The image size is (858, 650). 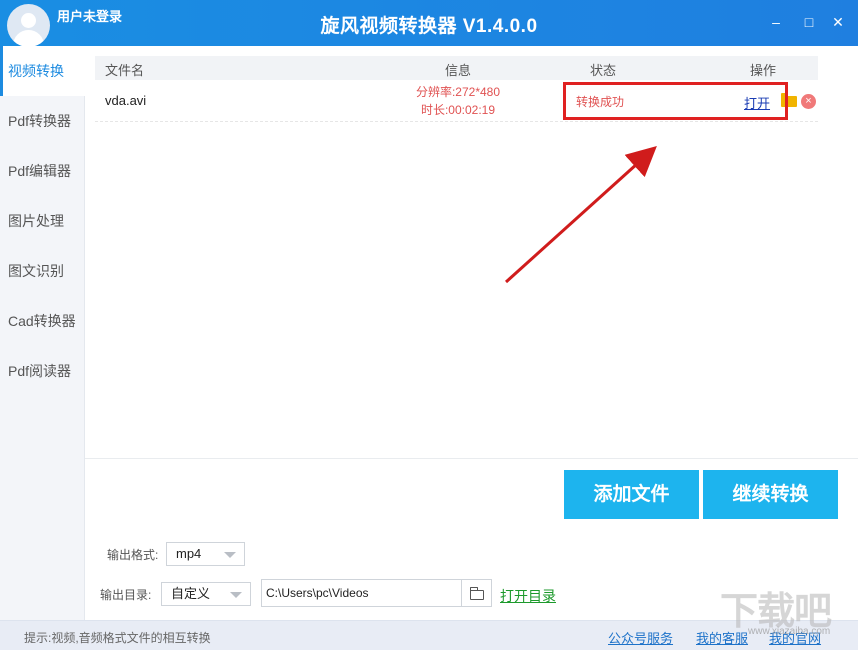 What do you see at coordinates (42, 371) in the screenshot?
I see `sidebar-item-pdf-reader: Pdf阅读器` at bounding box center [42, 371].